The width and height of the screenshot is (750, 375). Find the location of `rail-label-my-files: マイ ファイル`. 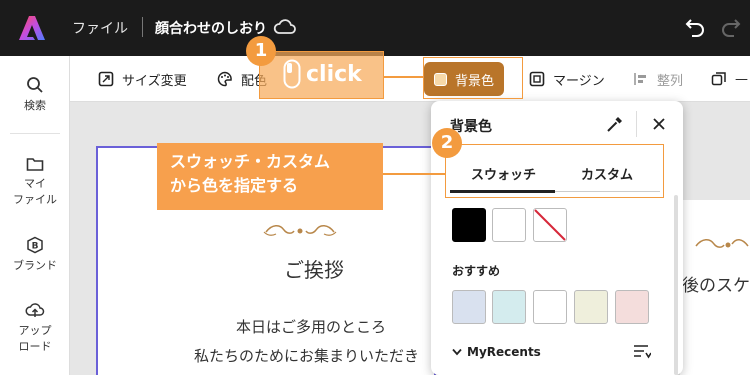

rail-label-my-files: マイ ファイル is located at coordinates (35, 191).